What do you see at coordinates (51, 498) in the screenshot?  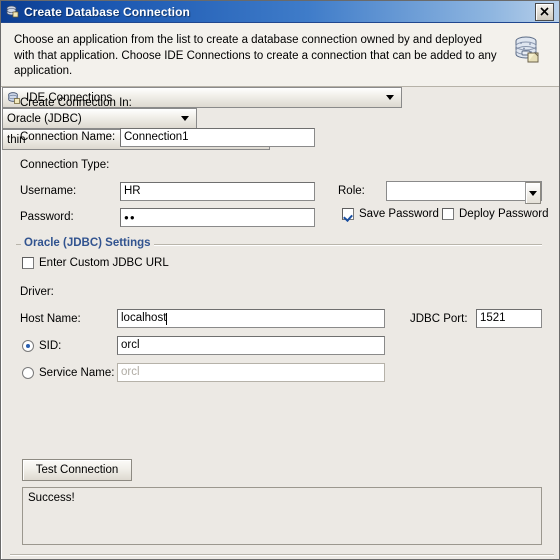 I see `connection-status-text: Success!` at bounding box center [51, 498].